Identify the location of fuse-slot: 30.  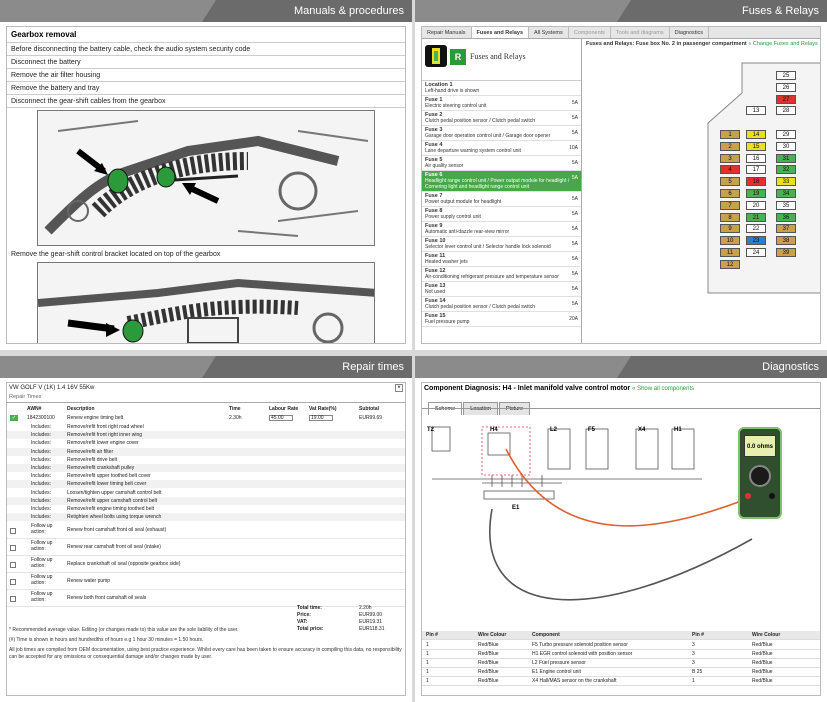
(786, 146).